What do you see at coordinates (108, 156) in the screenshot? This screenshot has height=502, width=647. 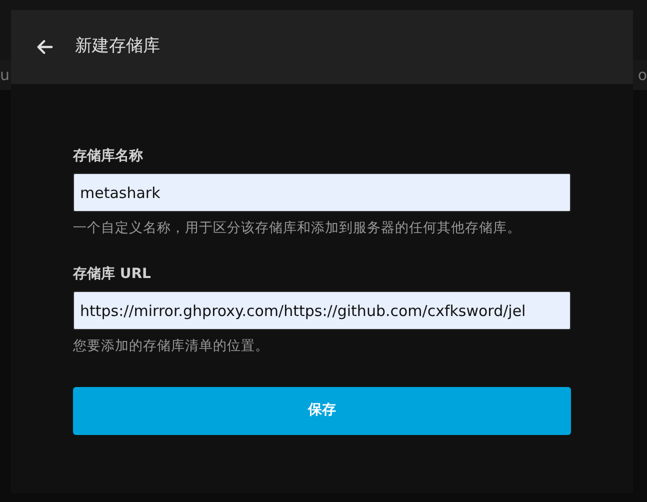 I see `field-label: 存储库名称` at bounding box center [108, 156].